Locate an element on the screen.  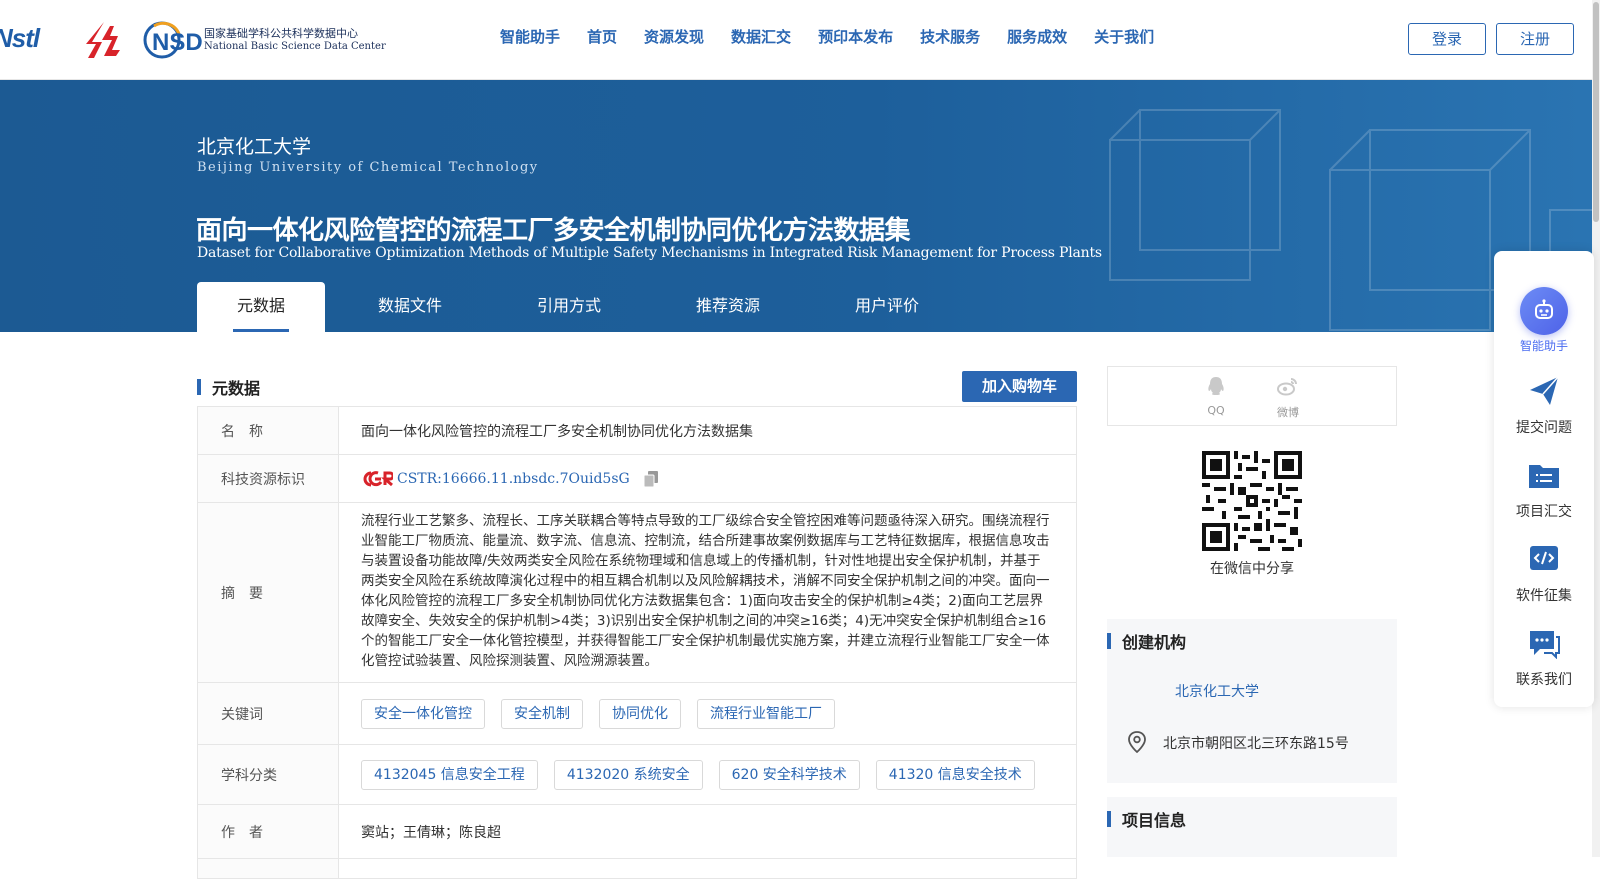
share-weibo: 微博 is located at coordinates (1288, 397).